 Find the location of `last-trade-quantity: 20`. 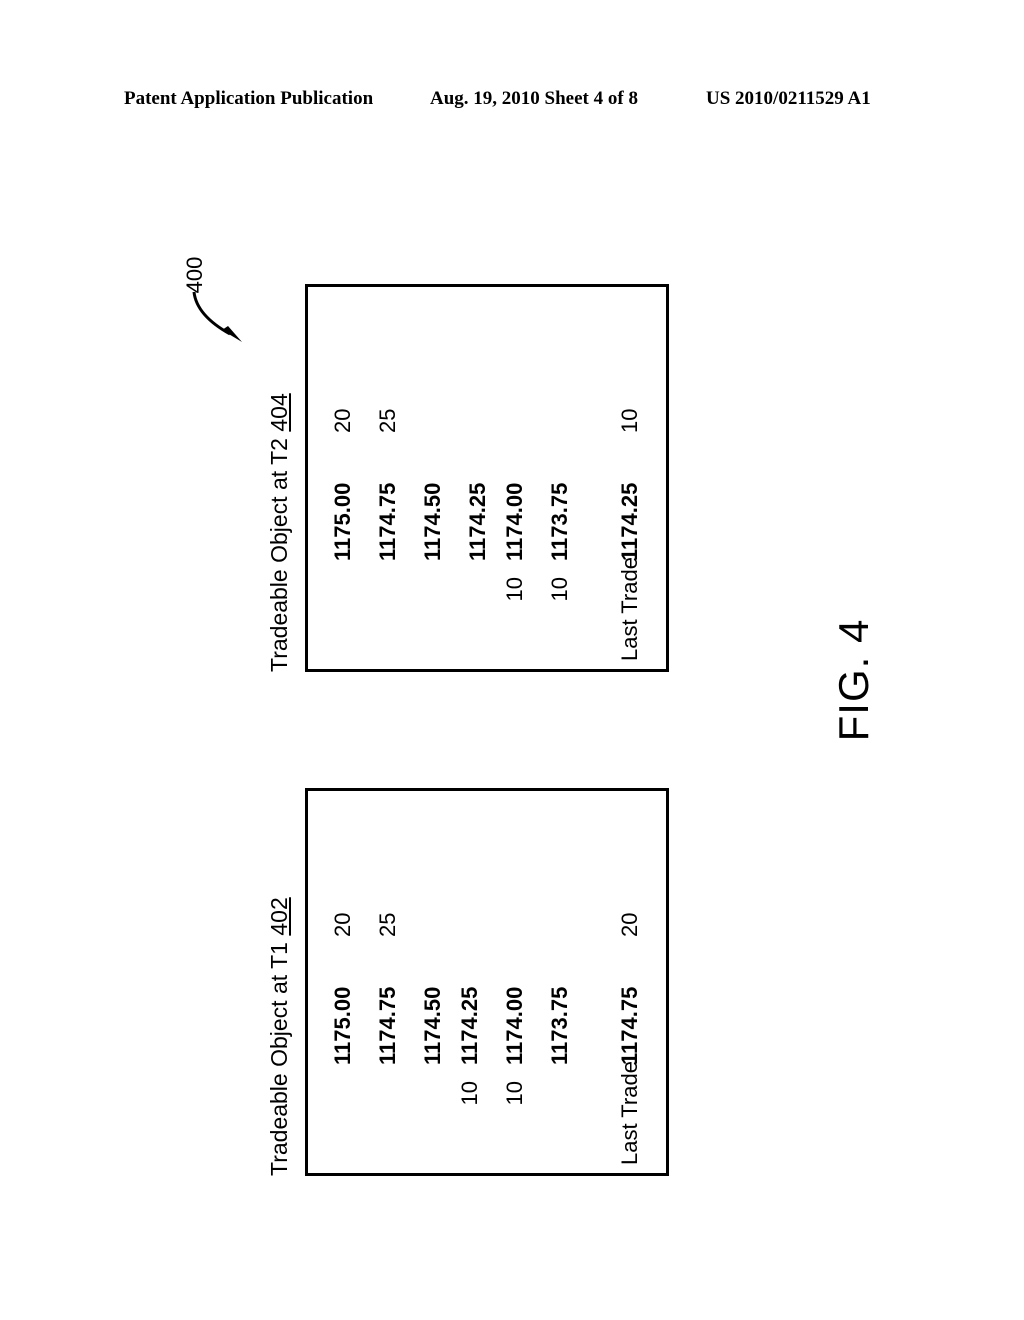

last-trade-quantity: 20 is located at coordinates (629, 924).